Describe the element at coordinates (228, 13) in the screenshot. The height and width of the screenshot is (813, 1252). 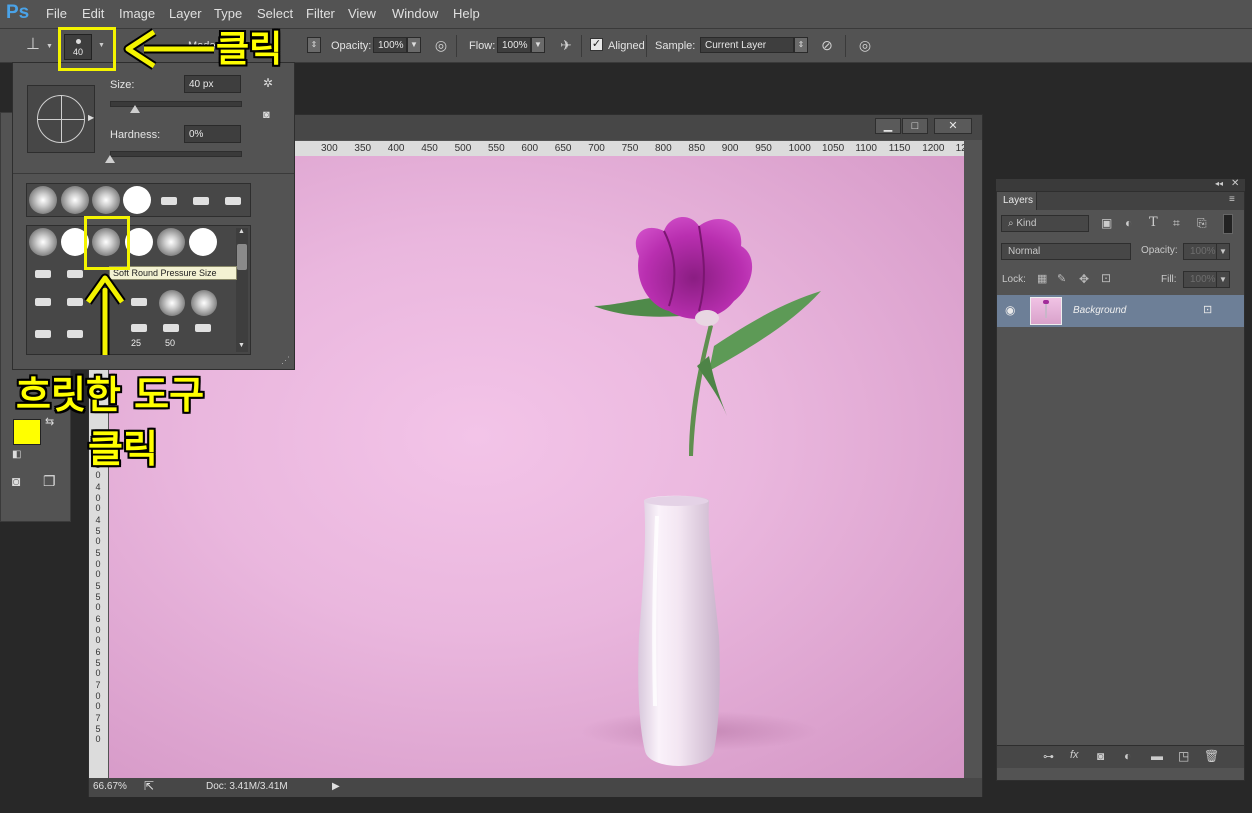
I see `menu-type: Type` at that location.